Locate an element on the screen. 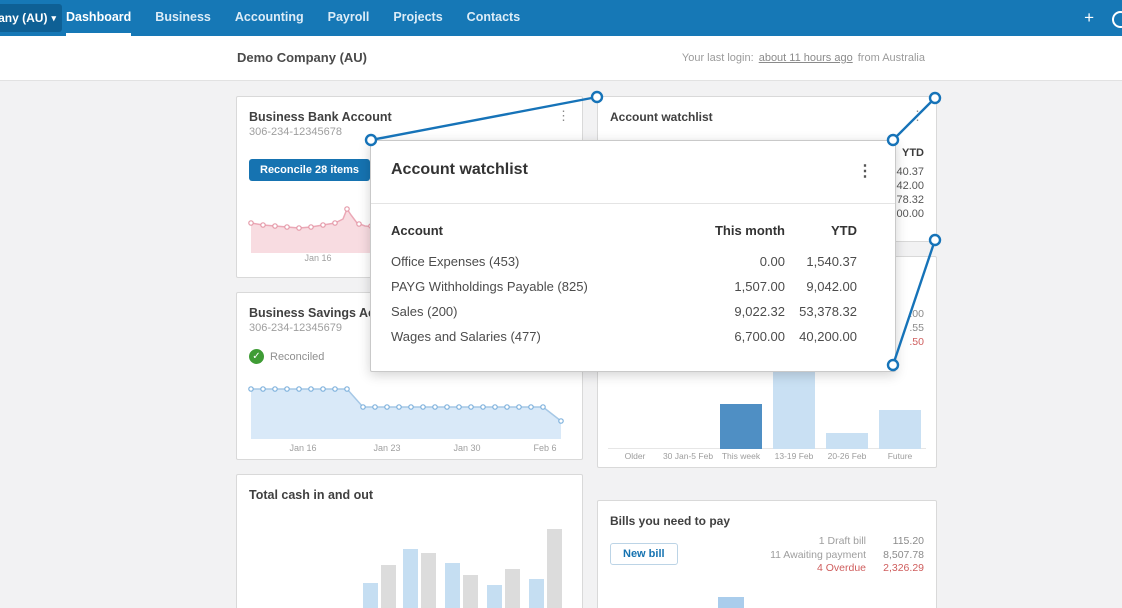  nav-item-business: Business is located at coordinates (183, 18).